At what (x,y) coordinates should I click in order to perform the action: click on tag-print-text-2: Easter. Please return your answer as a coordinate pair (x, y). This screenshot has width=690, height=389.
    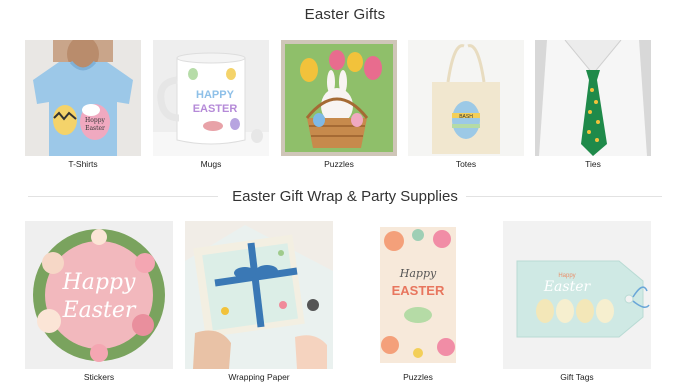
    Looking at the image, I should click on (567, 287).